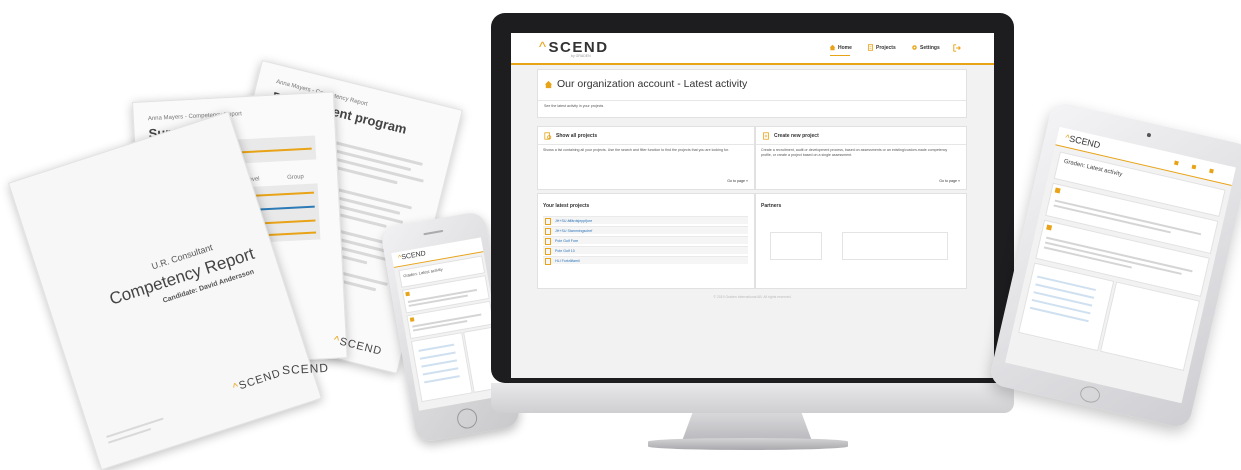  I want to click on partners-panel: Partners, so click(861, 241).